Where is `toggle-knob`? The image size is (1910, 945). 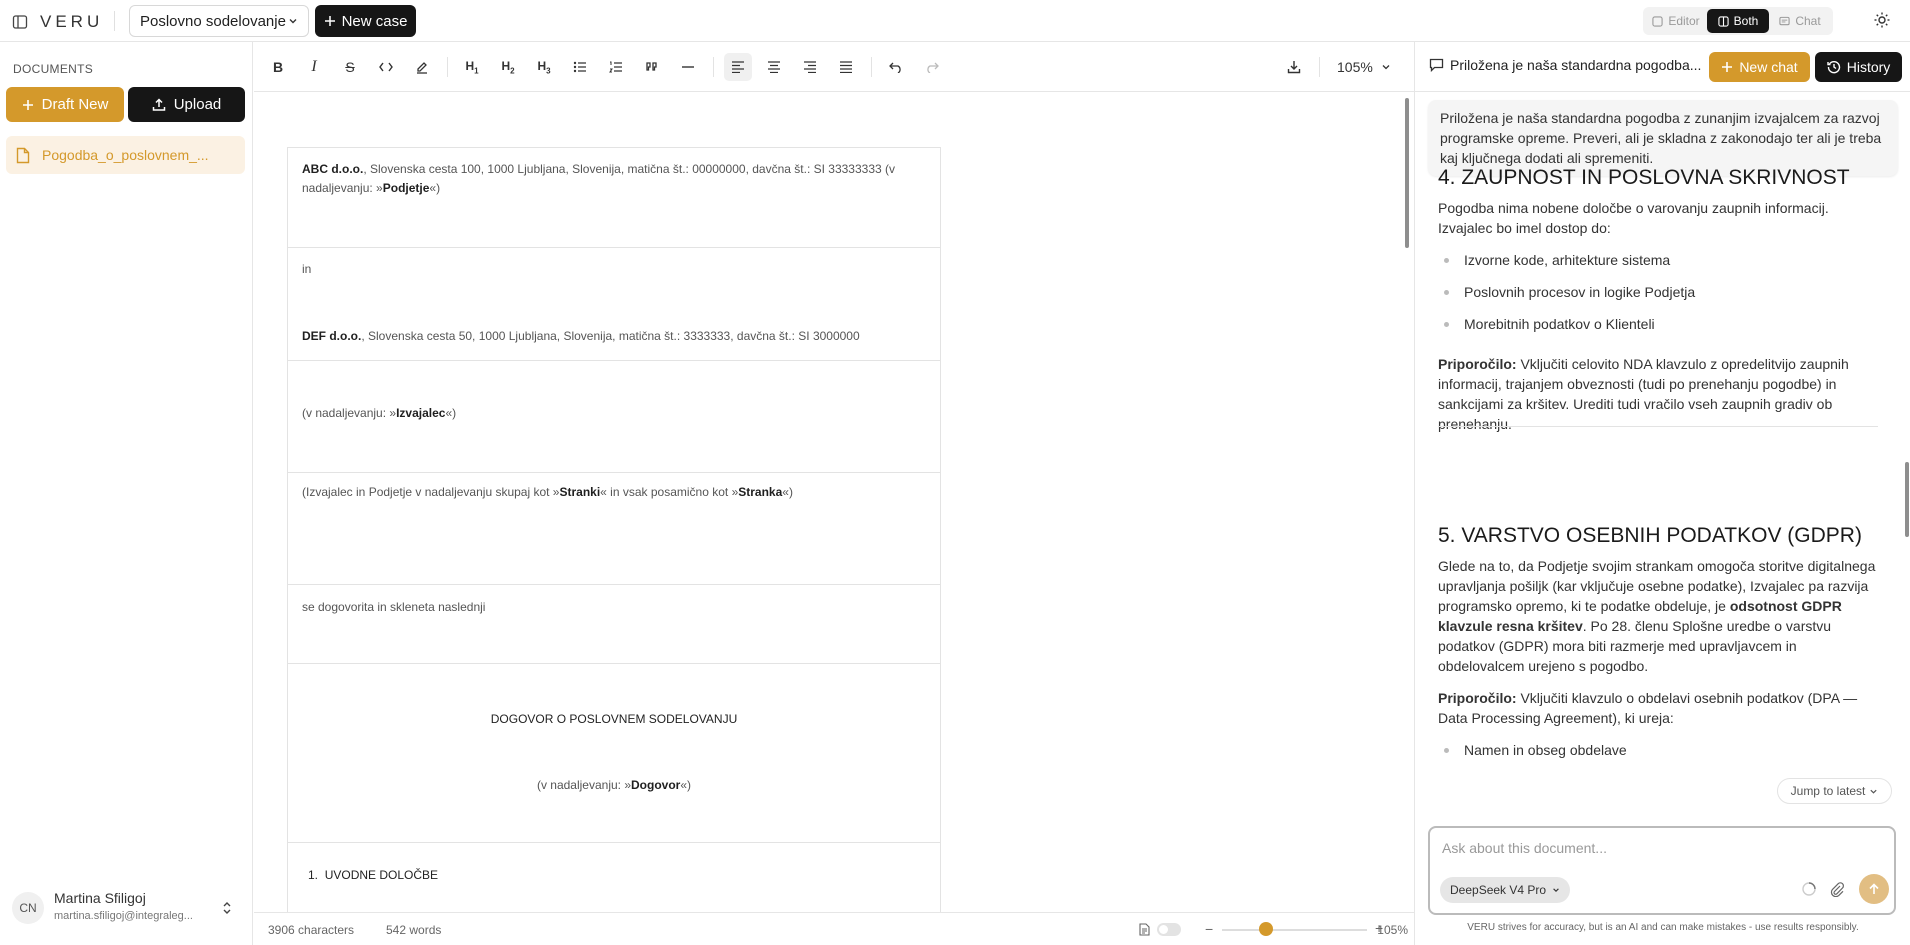
toggle-knob is located at coordinates (1163, 929).